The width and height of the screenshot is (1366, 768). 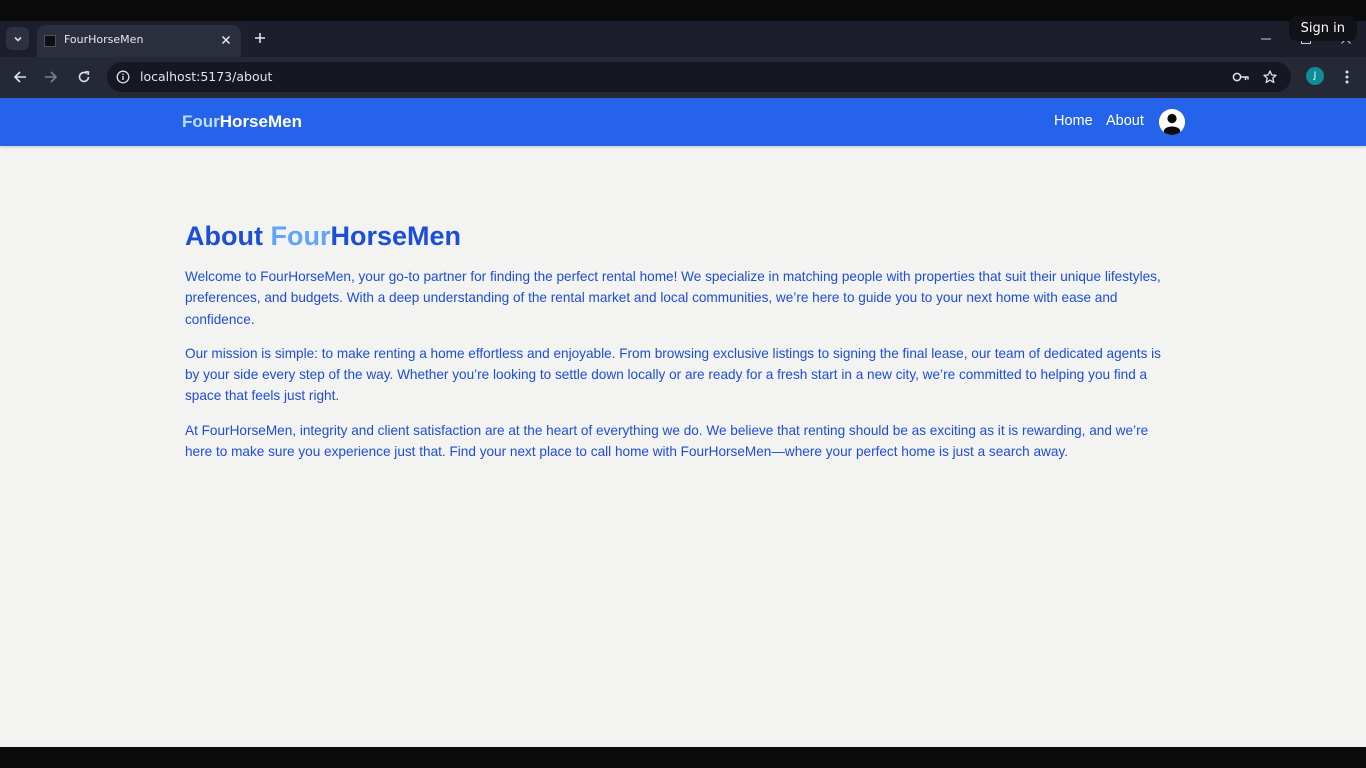 I want to click on plus-icon, so click(x=260, y=38).